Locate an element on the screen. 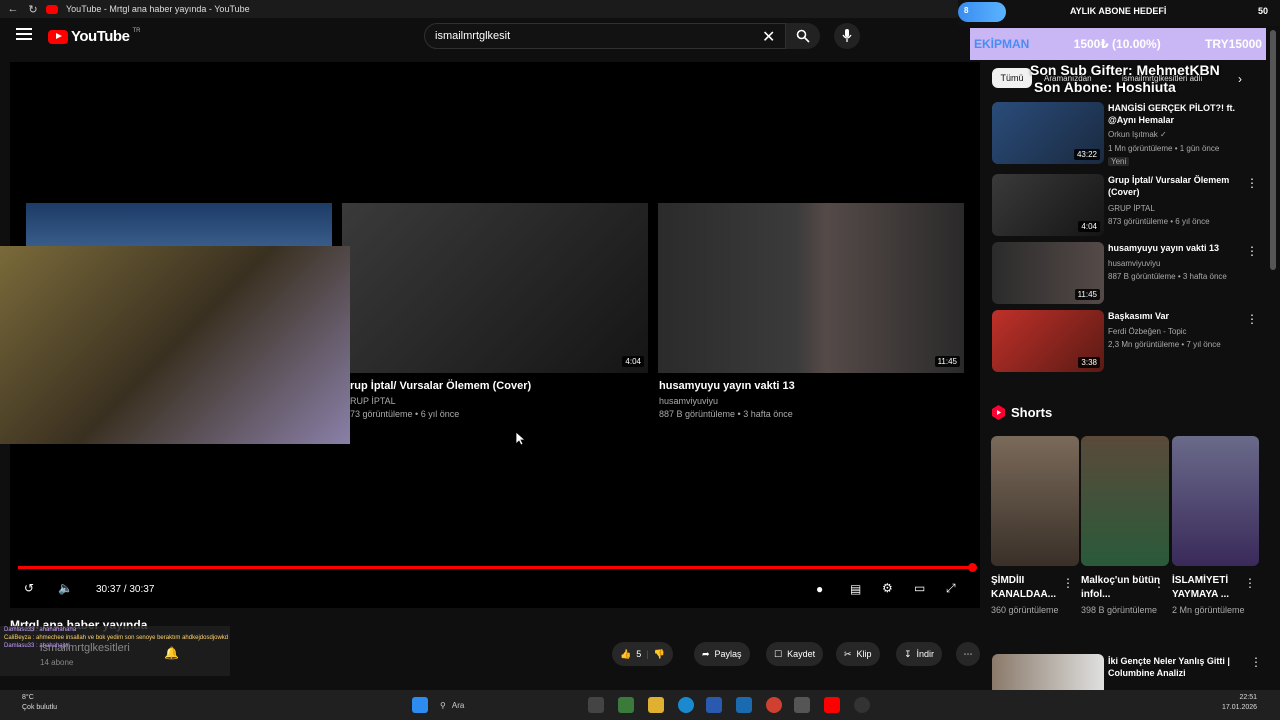 The image size is (1280, 720). taskbar-search: ⚲ Ara is located at coordinates (500, 705).